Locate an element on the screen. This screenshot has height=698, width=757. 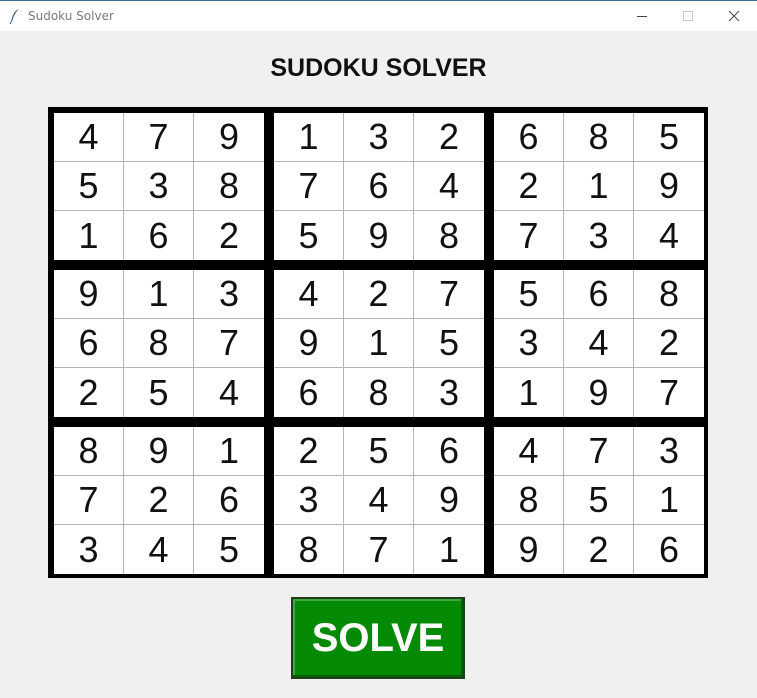
close-button is located at coordinates (734, 16).